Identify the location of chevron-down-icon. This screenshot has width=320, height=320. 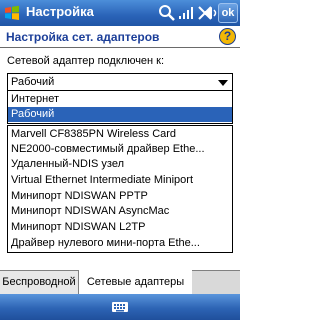
(223, 83).